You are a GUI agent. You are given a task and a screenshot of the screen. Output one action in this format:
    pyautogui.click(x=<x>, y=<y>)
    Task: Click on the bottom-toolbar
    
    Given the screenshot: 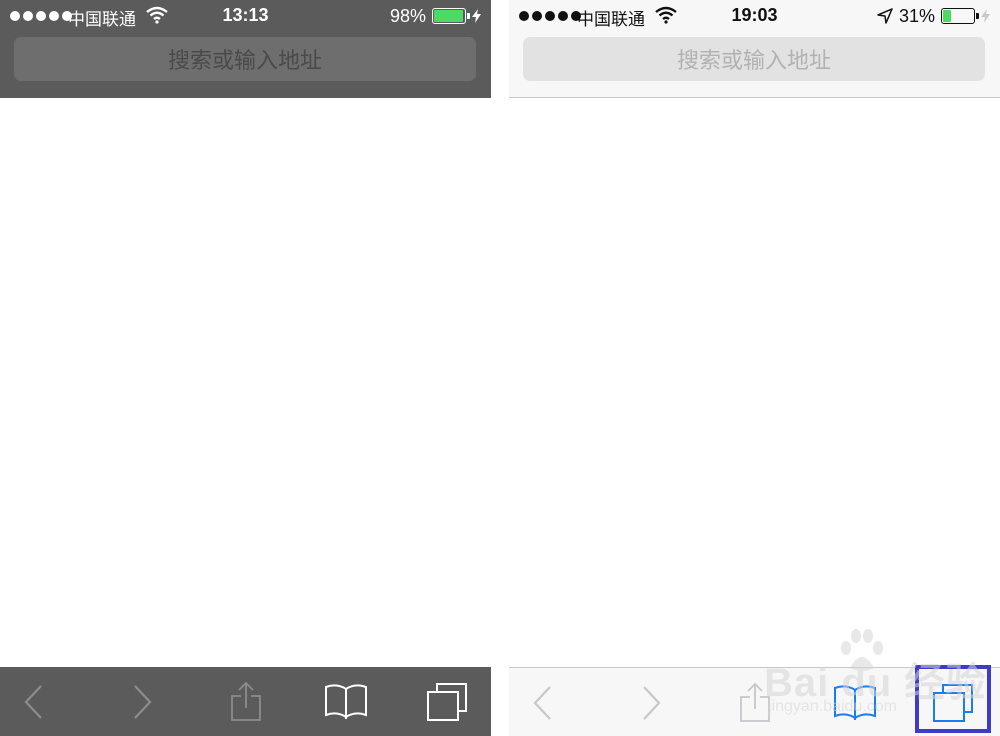 What is the action you would take?
    pyautogui.click(x=245, y=701)
    